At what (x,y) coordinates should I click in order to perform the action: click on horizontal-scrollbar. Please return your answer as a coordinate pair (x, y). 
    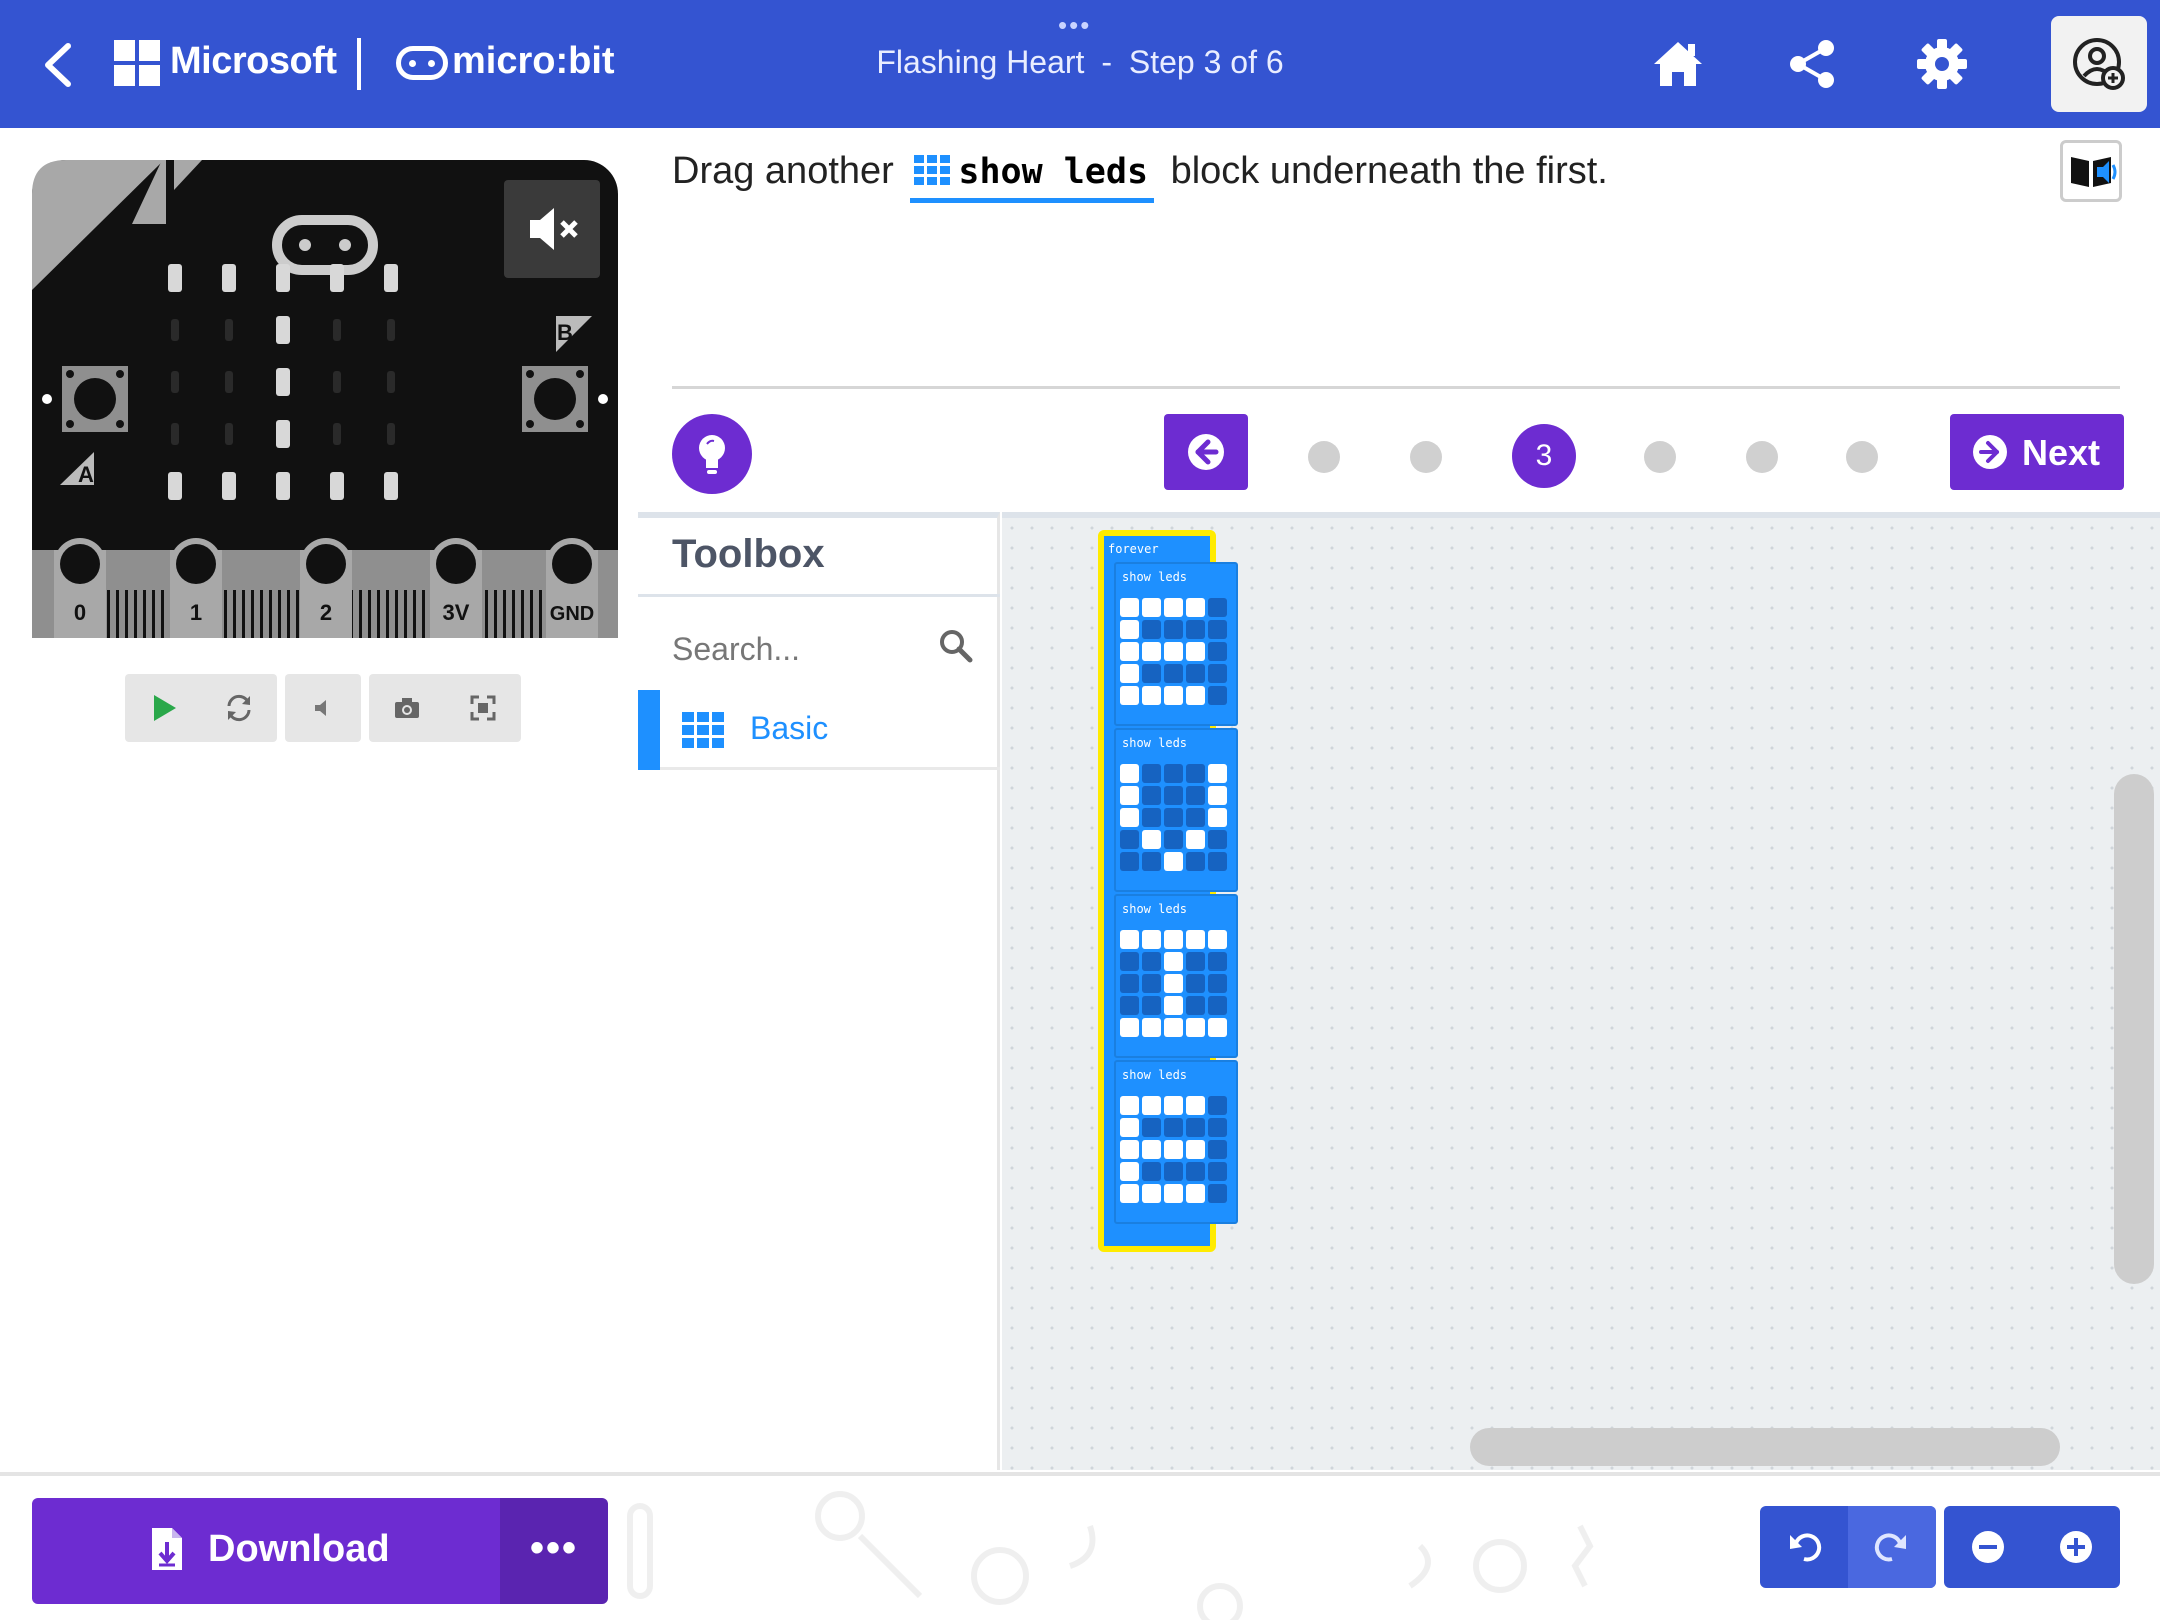
    Looking at the image, I should click on (1765, 1447).